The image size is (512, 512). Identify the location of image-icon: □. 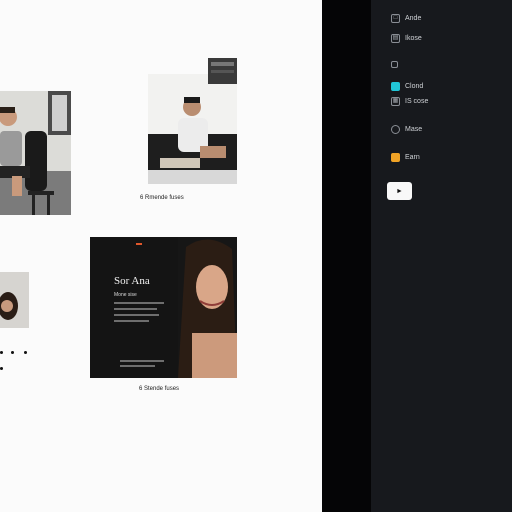
(395, 18).